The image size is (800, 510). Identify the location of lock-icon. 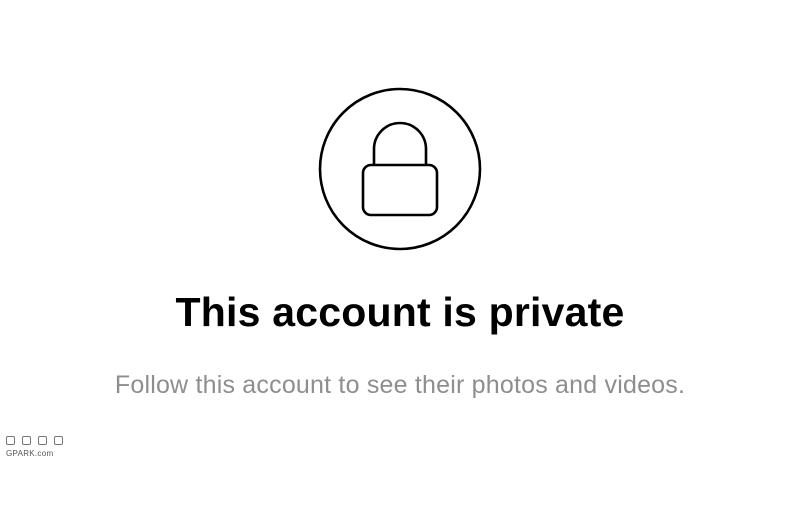
(400, 169).